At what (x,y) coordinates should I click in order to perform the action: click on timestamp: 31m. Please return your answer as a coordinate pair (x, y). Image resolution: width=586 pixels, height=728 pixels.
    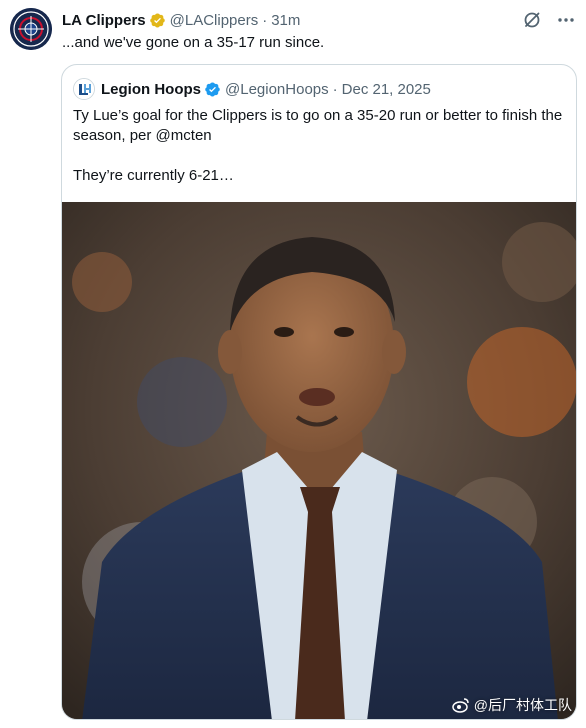
    Looking at the image, I should click on (285, 20).